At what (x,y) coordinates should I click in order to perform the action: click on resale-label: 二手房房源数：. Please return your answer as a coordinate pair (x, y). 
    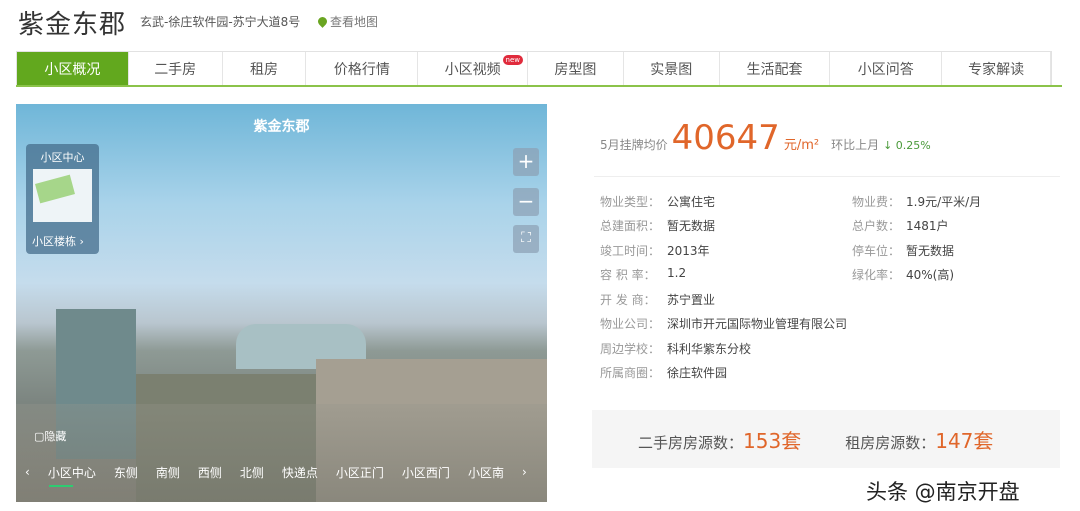
    Looking at the image, I should click on (691, 442).